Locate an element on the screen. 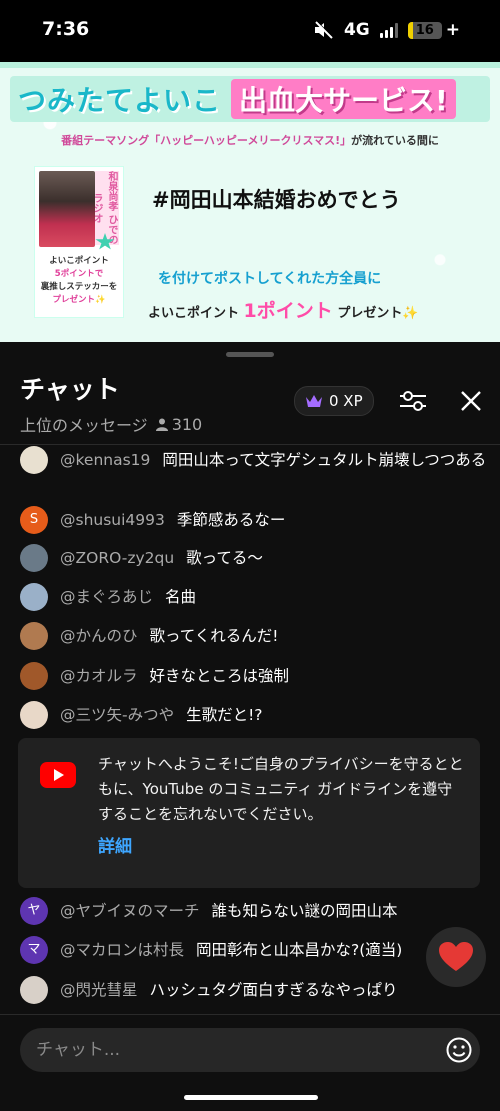  message-body: @閃光彗星 ハッシュタグ面白すぎるなやっぱり is located at coordinates (229, 991).